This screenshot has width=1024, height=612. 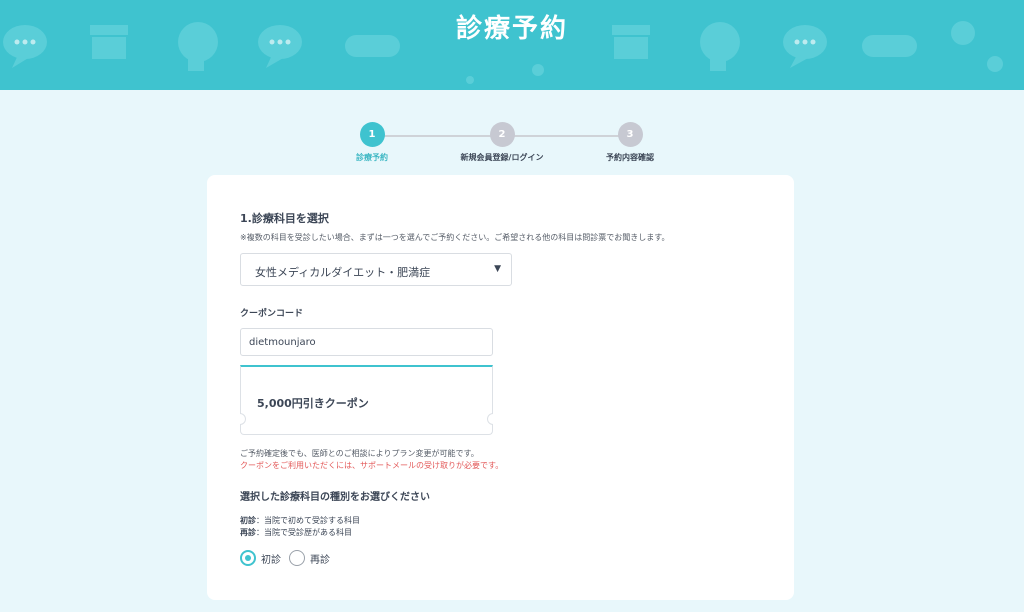 I want to click on department-select-value: 女性メディカルダイエット・肥満症, so click(x=343, y=272).